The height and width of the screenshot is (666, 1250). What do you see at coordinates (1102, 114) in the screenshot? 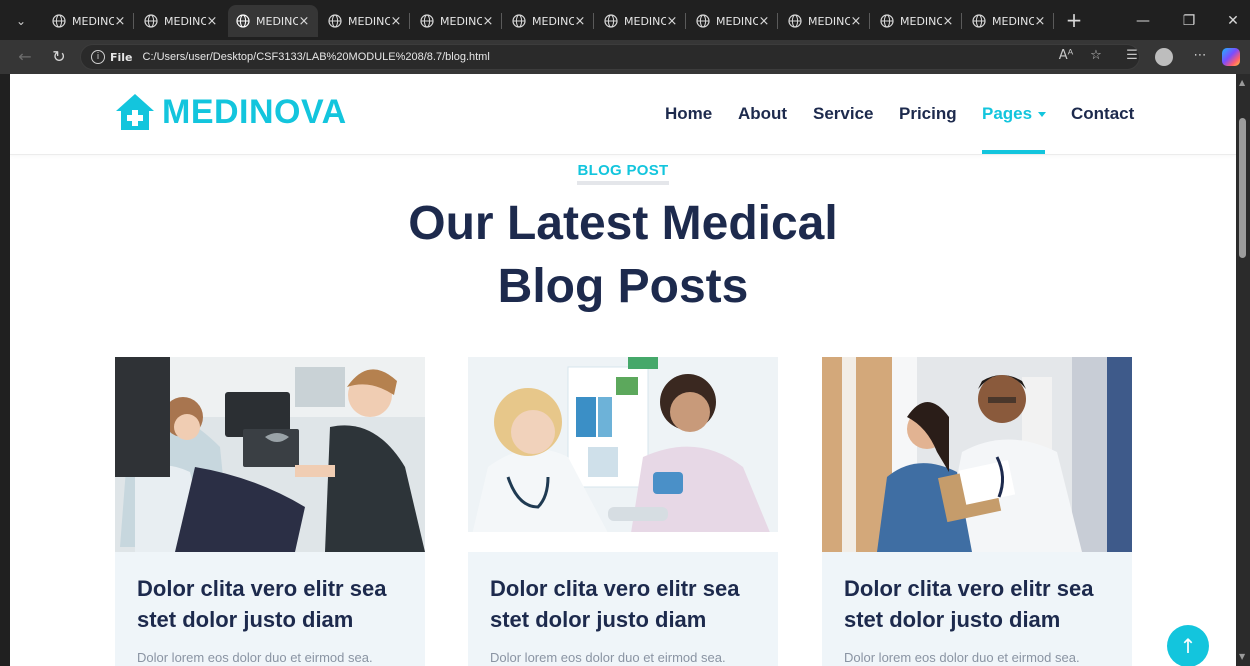
I see `nav-contact: Contact` at bounding box center [1102, 114].